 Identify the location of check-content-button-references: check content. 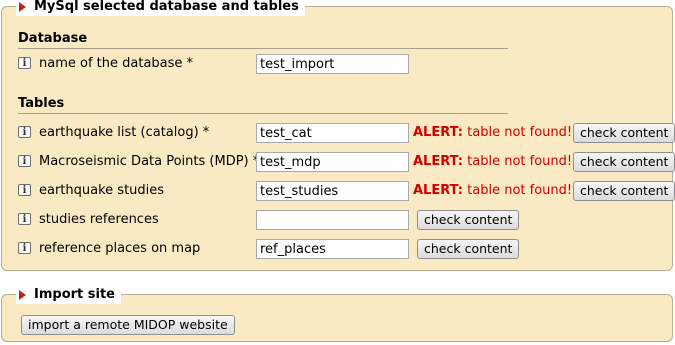
(468, 220).